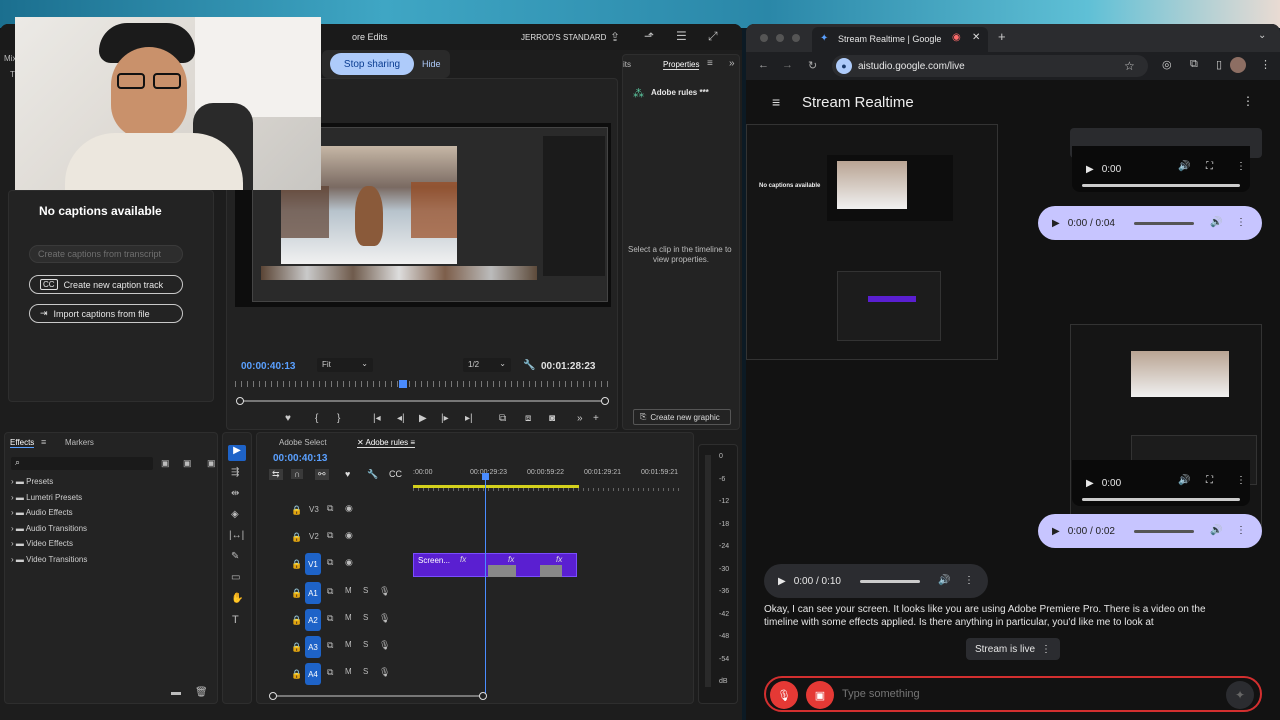 Image resolution: width=1280 pixels, height=720 pixels. Describe the element at coordinates (403, 384) in the screenshot. I see `playhead-marker` at that location.